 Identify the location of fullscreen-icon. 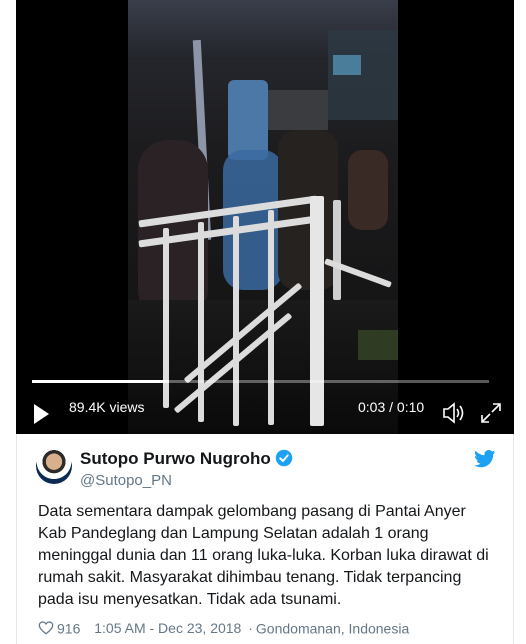
(491, 413).